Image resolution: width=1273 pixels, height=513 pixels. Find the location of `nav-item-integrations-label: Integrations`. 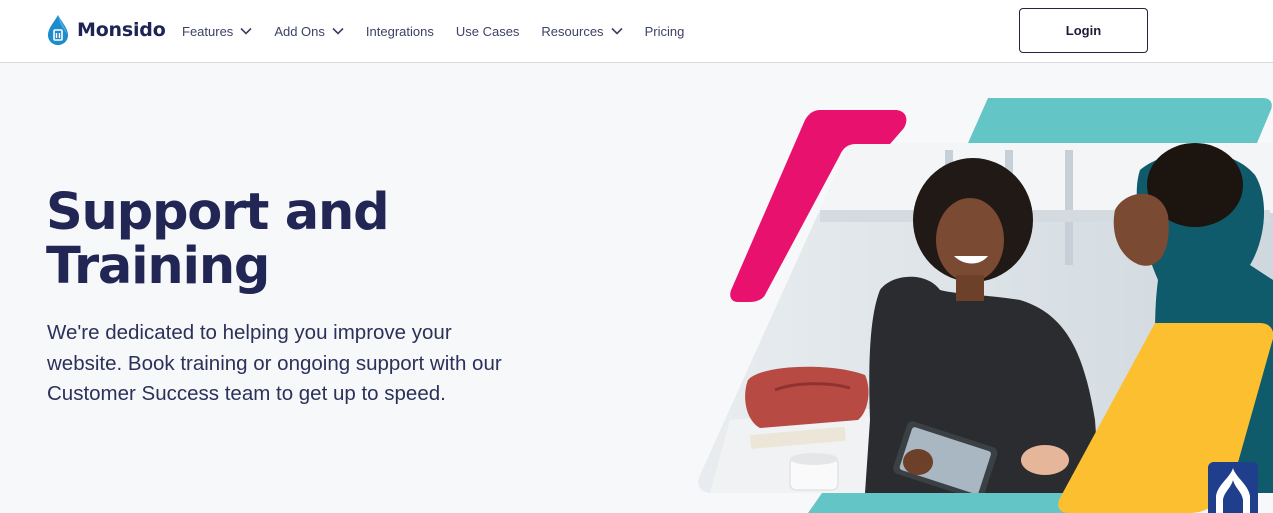

nav-item-integrations-label: Integrations is located at coordinates (399, 31).